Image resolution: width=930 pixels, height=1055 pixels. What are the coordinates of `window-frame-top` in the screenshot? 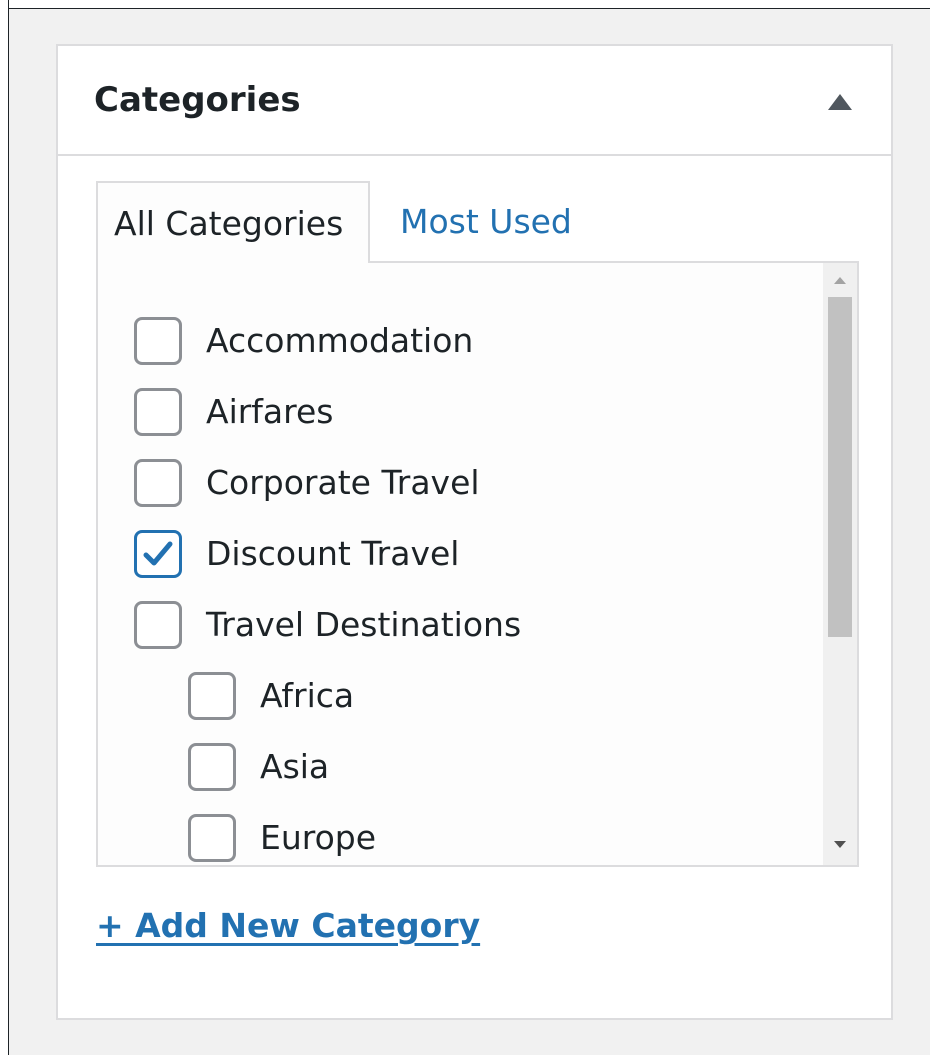 It's located at (465, 4).